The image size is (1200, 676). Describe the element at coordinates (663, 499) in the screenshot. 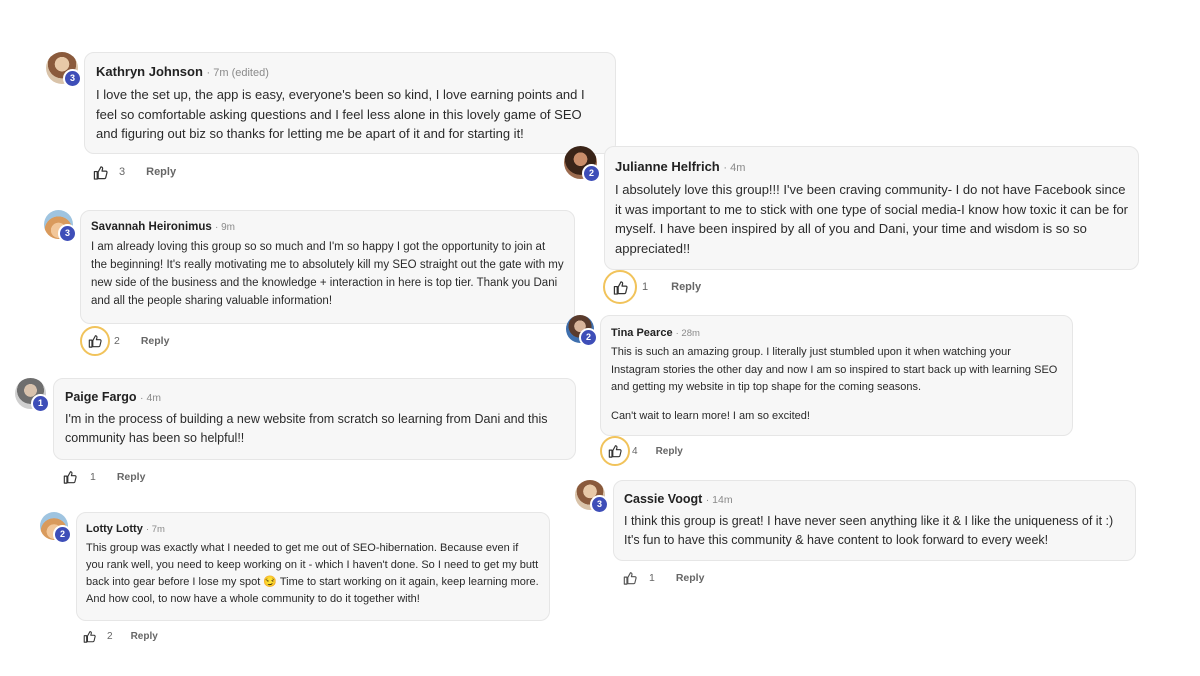

I see `author-name: Cassie Voogt` at that location.